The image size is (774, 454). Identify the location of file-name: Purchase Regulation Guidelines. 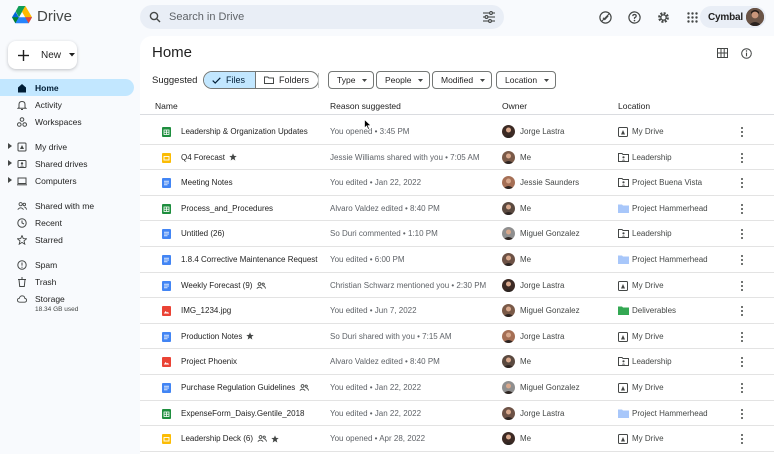
(245, 387).